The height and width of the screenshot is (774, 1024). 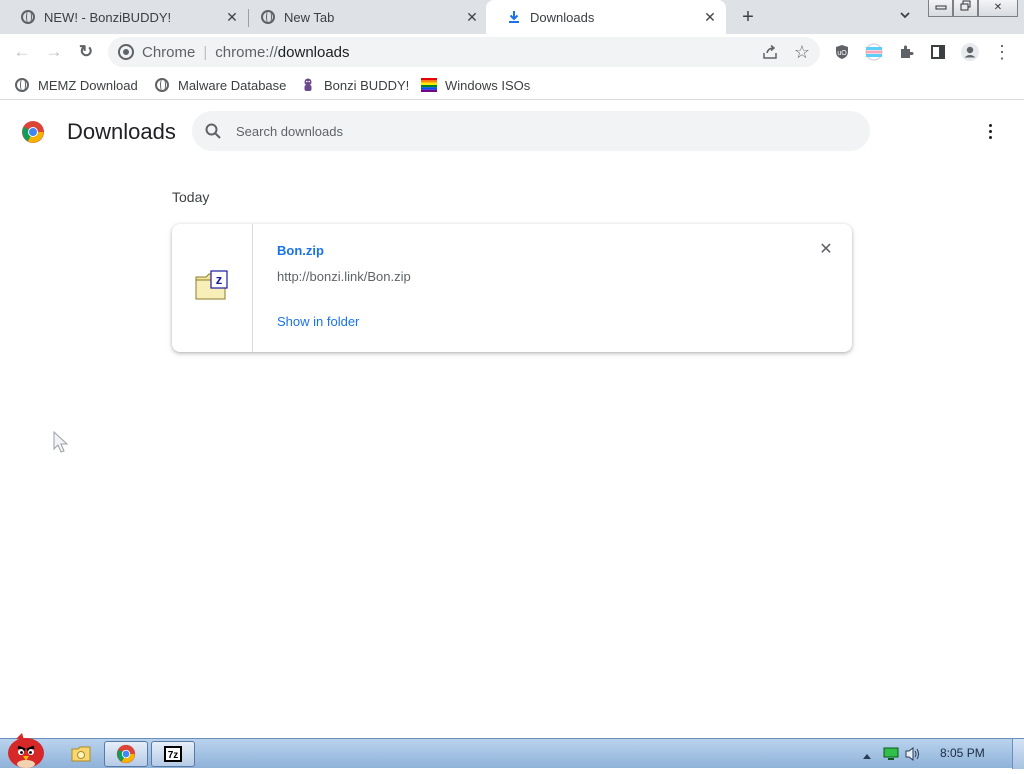 What do you see at coordinates (318, 321) in the screenshot?
I see `show-in-folder-link: Show in folder` at bounding box center [318, 321].